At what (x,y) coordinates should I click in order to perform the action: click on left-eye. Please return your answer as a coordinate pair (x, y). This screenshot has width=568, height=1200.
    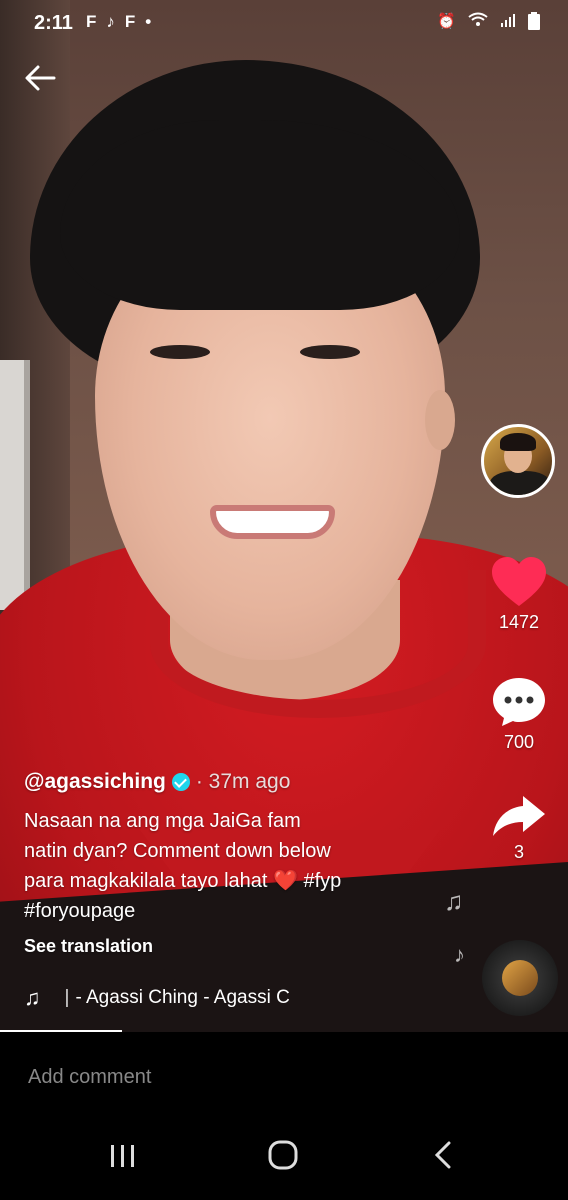
    Looking at the image, I should click on (180, 352).